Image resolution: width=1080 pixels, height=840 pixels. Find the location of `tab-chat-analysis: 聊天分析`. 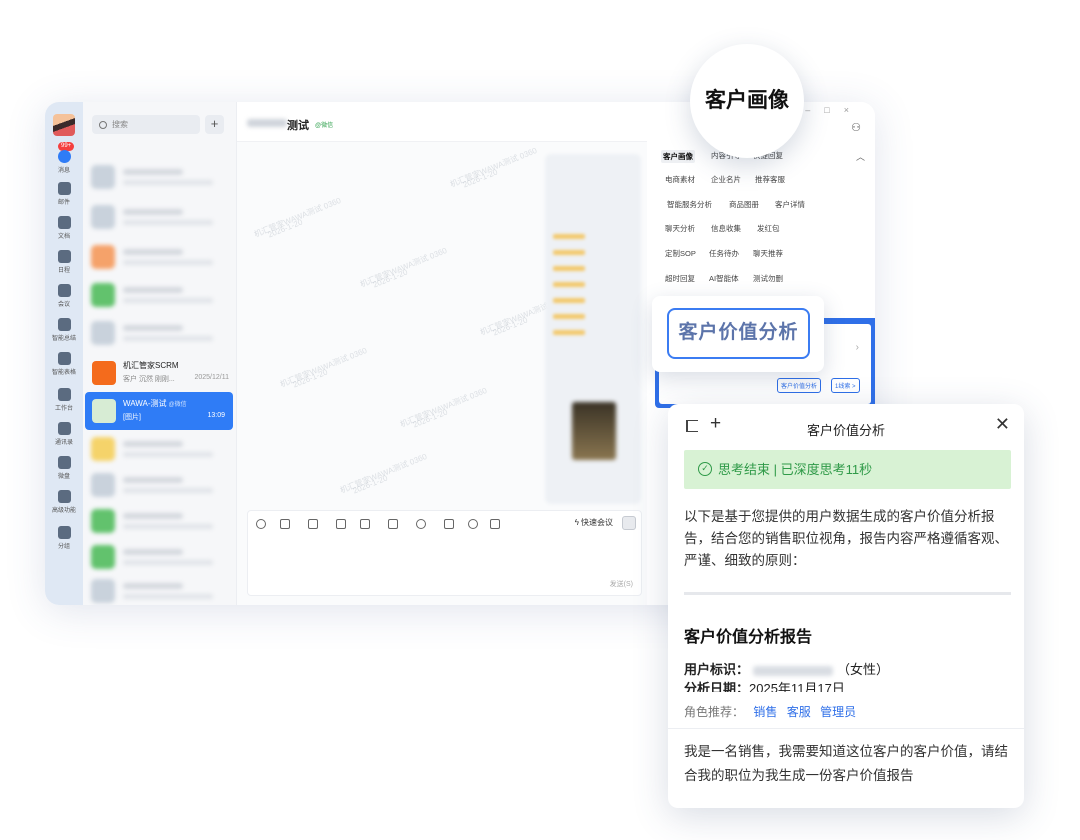

tab-chat-analysis: 聊天分析 is located at coordinates (680, 228).